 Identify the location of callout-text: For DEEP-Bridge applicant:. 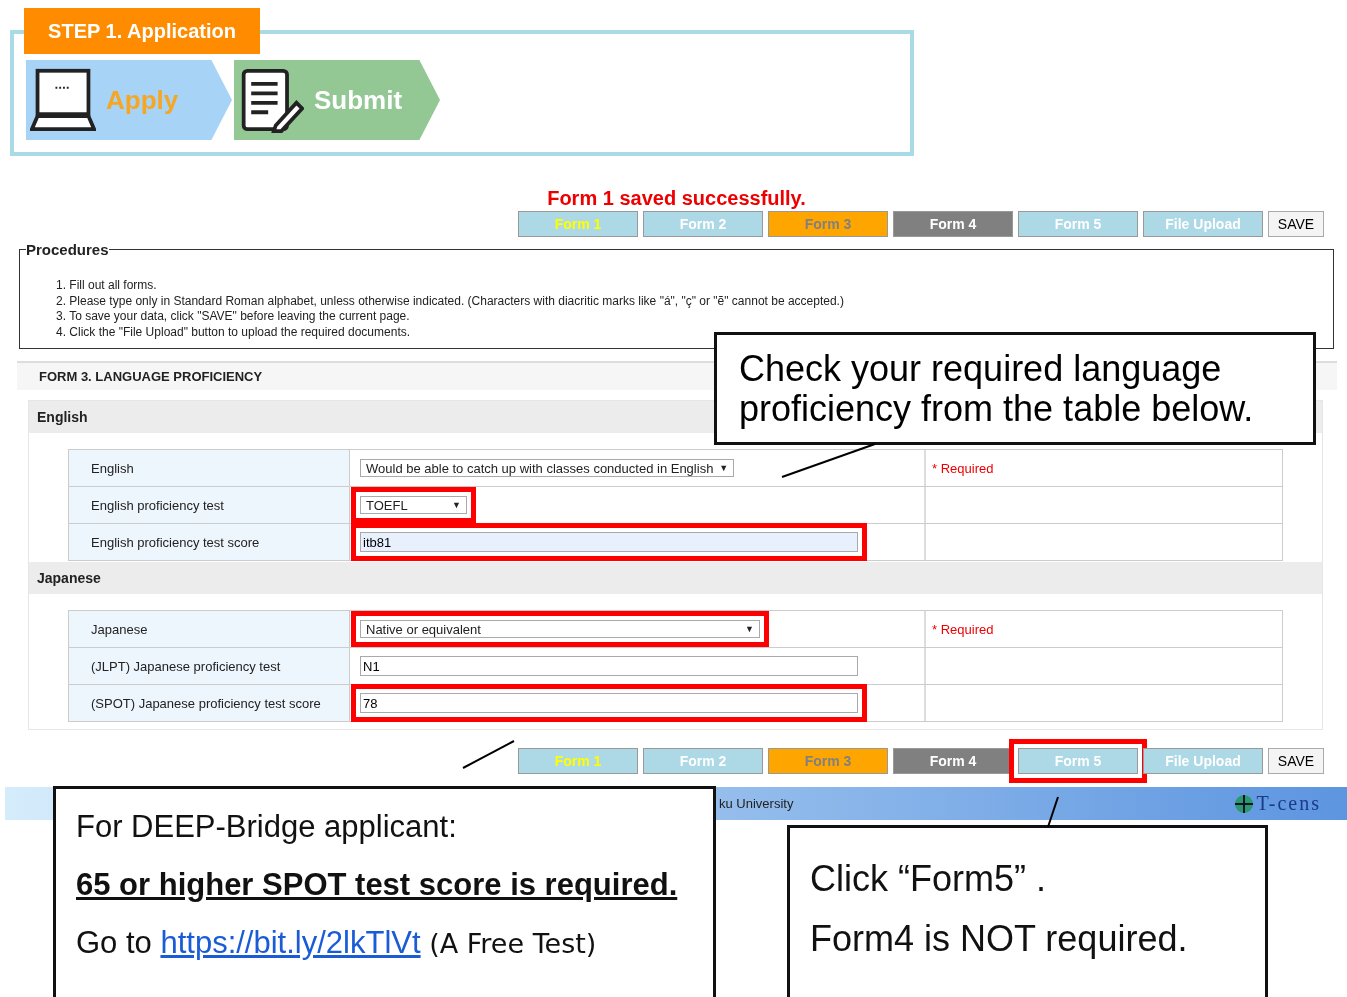
(267, 827).